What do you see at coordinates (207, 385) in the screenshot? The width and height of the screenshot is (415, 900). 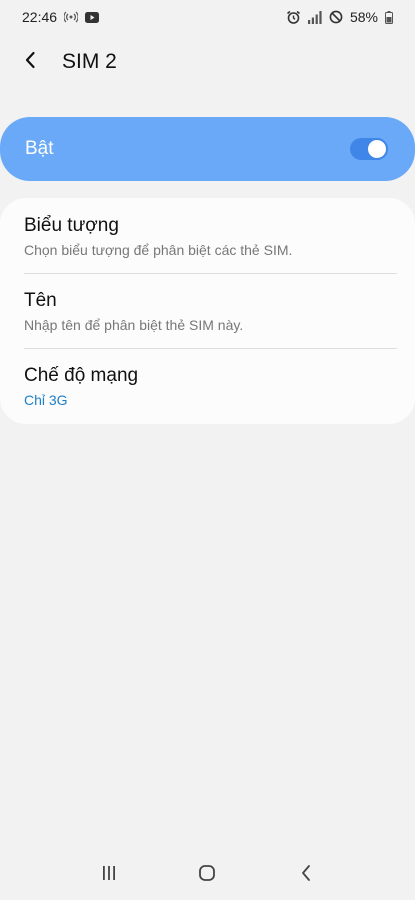 I see `setting-network-mode-row: Chế độ mạng Chỉ 3G` at bounding box center [207, 385].